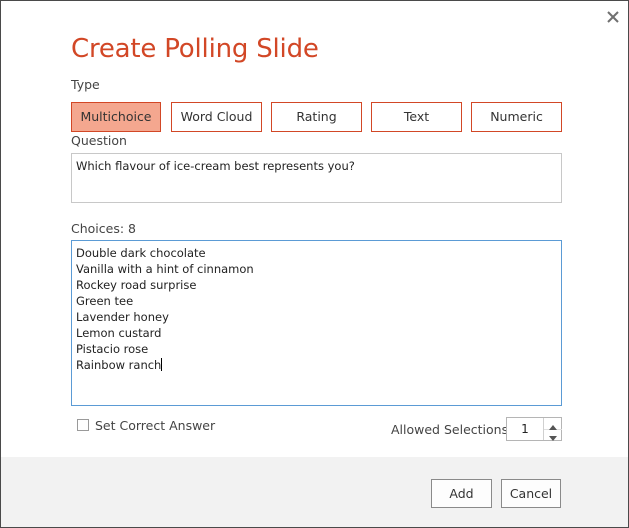  What do you see at coordinates (516, 117) in the screenshot?
I see `type-numeric-button: Numeric` at bounding box center [516, 117].